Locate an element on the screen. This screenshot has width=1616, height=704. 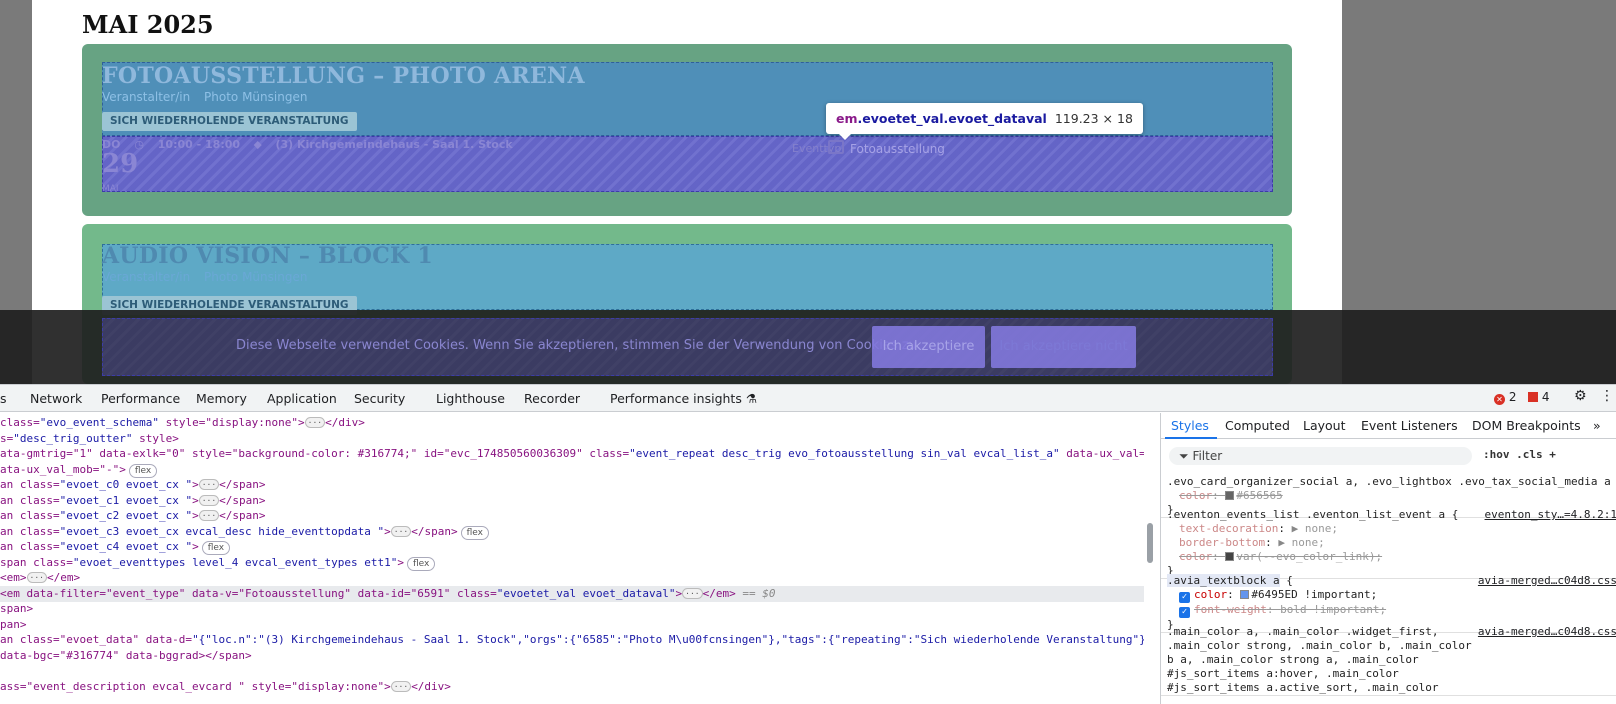
more-options-icon: ⋮ is located at coordinates (1607, 396).